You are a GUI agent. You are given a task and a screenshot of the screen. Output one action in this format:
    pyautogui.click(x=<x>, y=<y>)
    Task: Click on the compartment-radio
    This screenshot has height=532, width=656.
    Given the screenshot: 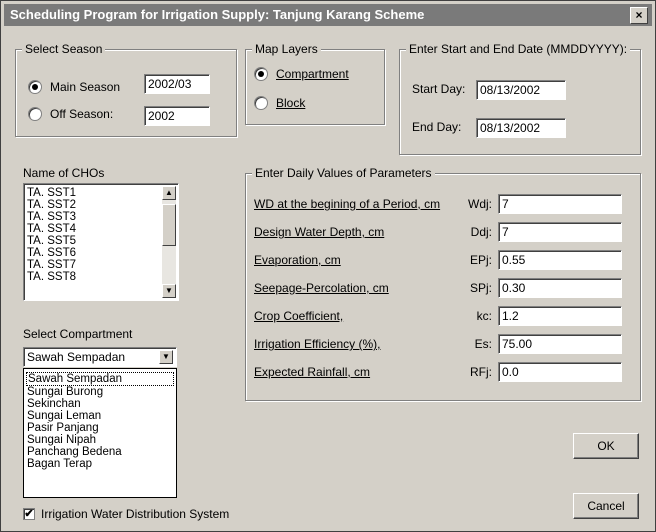 What is the action you would take?
    pyautogui.click(x=261, y=74)
    